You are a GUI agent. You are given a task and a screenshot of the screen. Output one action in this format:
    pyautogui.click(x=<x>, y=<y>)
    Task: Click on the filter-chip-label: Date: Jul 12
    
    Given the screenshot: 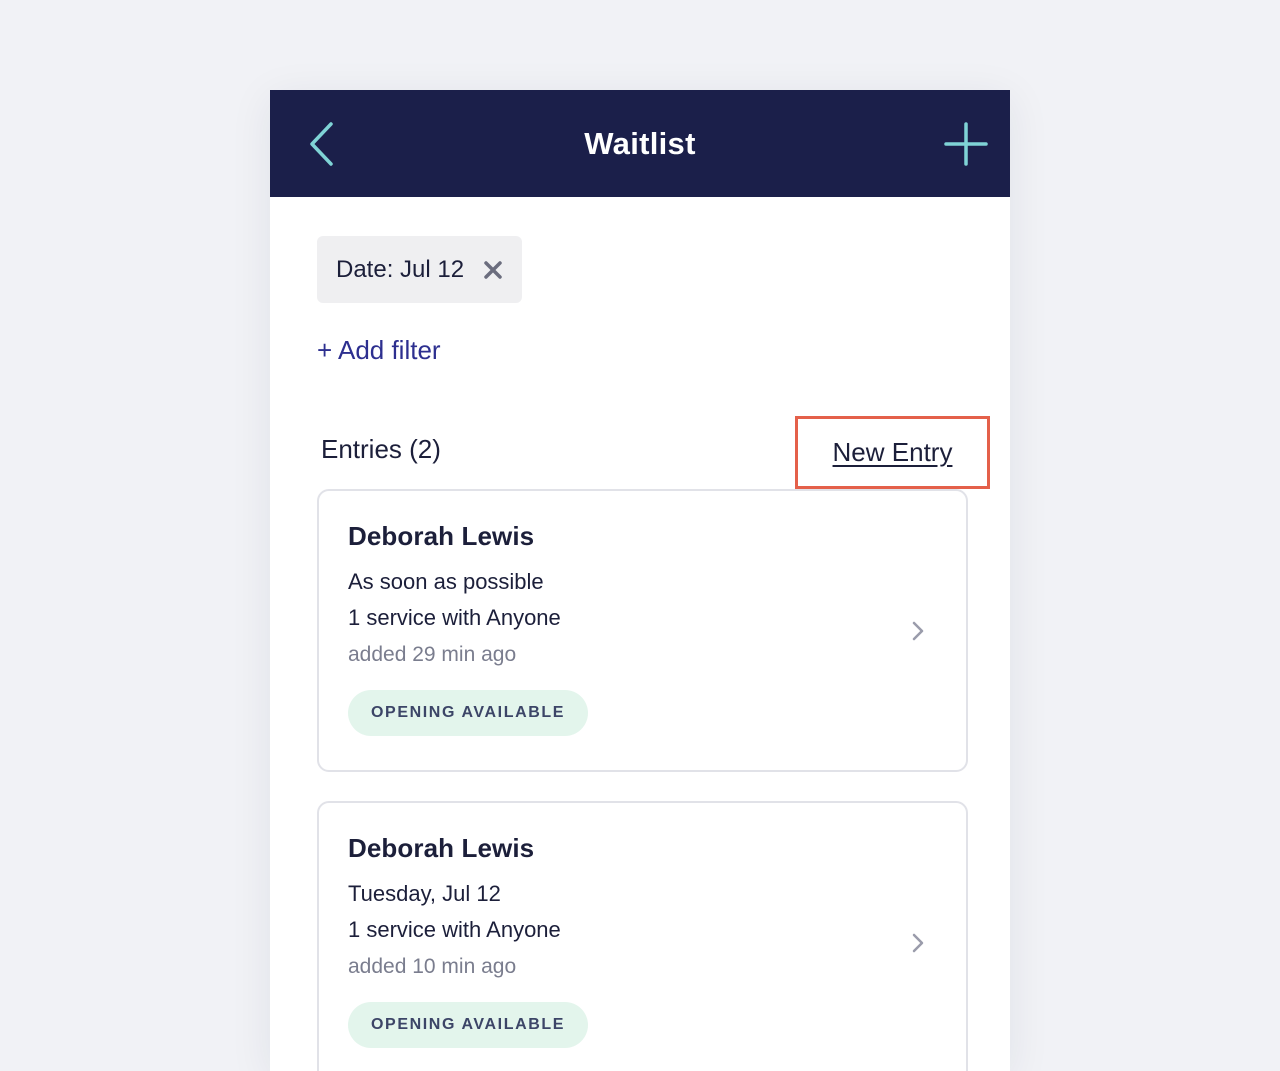 What is the action you would take?
    pyautogui.click(x=400, y=269)
    